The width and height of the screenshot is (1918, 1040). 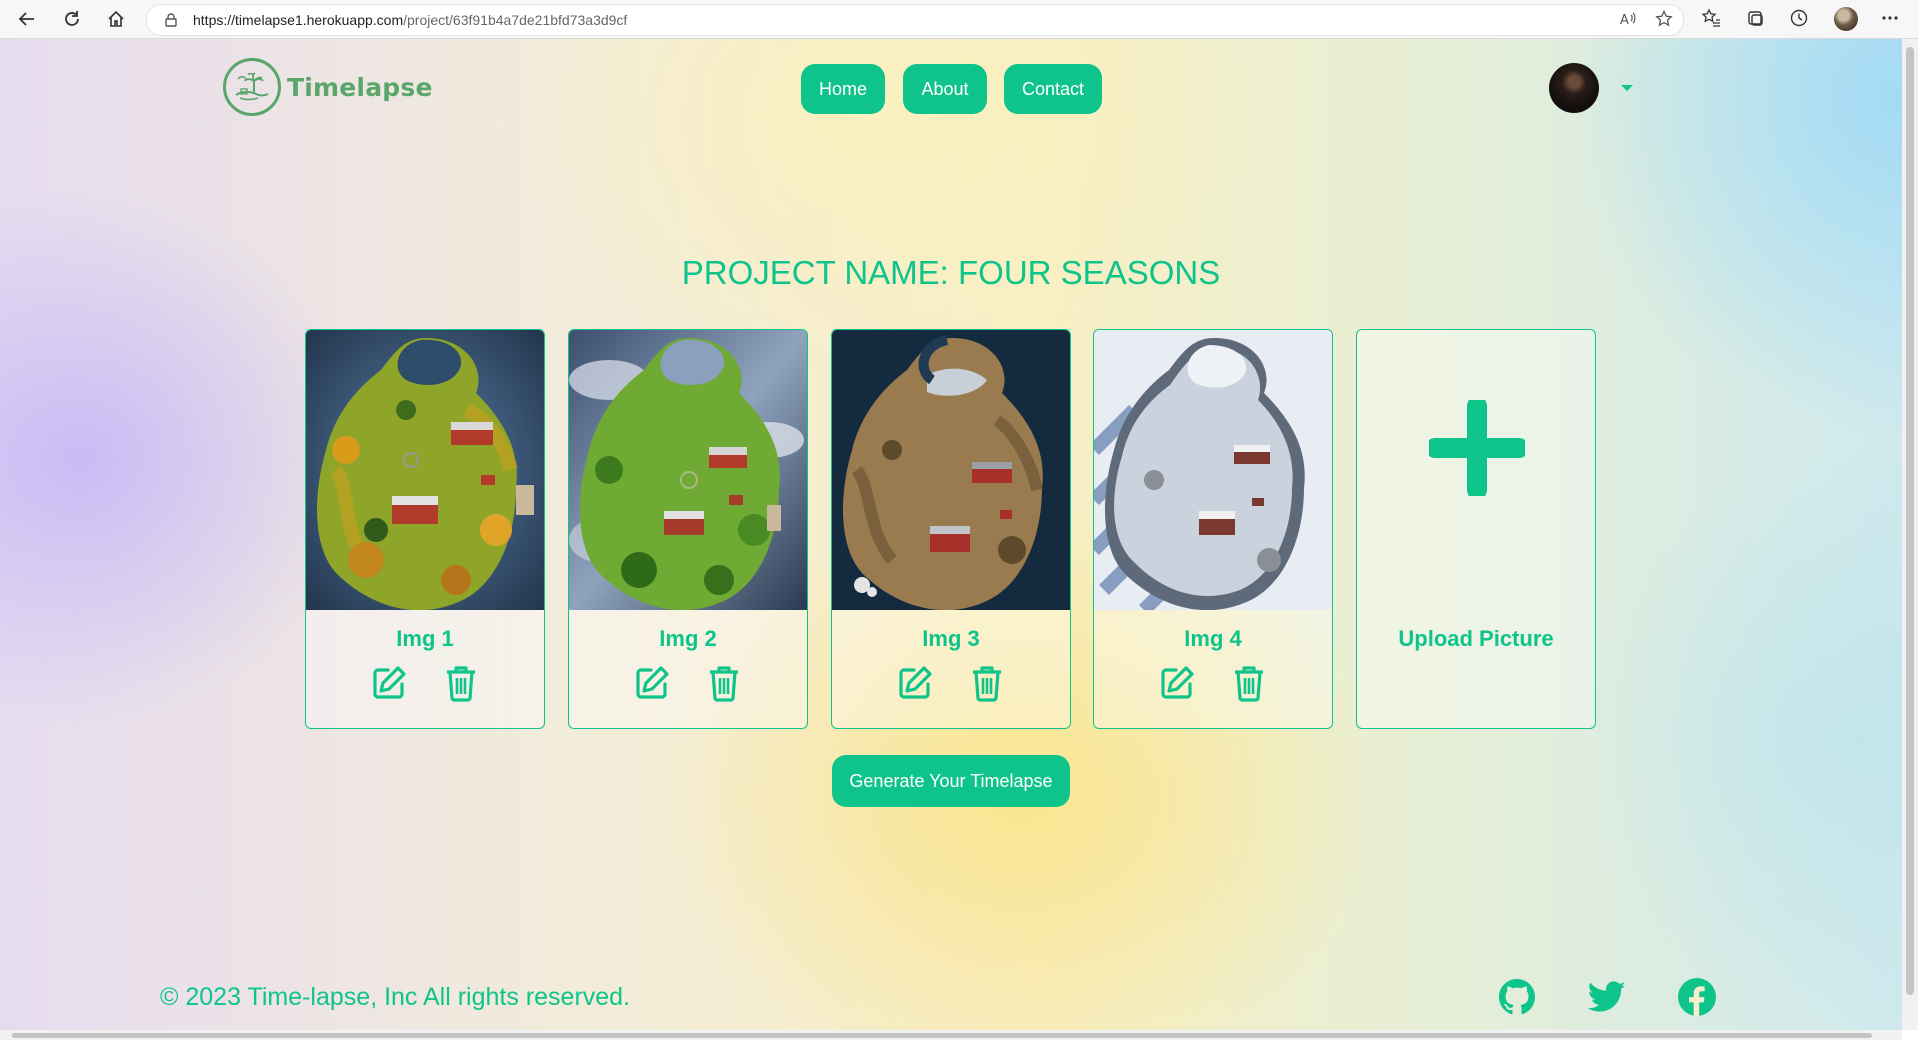 What do you see at coordinates (1517, 997) in the screenshot?
I see `github-icon` at bounding box center [1517, 997].